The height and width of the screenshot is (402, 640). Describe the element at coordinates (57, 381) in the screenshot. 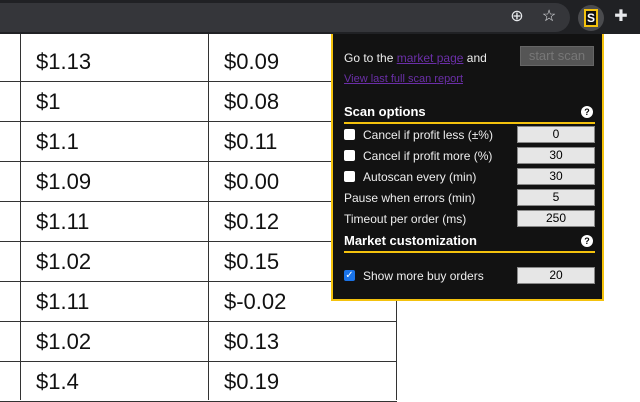

I see `table-cell: $1.4` at that location.